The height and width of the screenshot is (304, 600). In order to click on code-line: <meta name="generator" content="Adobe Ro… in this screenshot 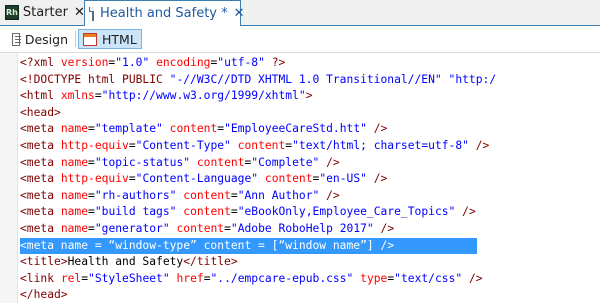, I will do `click(310, 229)`.